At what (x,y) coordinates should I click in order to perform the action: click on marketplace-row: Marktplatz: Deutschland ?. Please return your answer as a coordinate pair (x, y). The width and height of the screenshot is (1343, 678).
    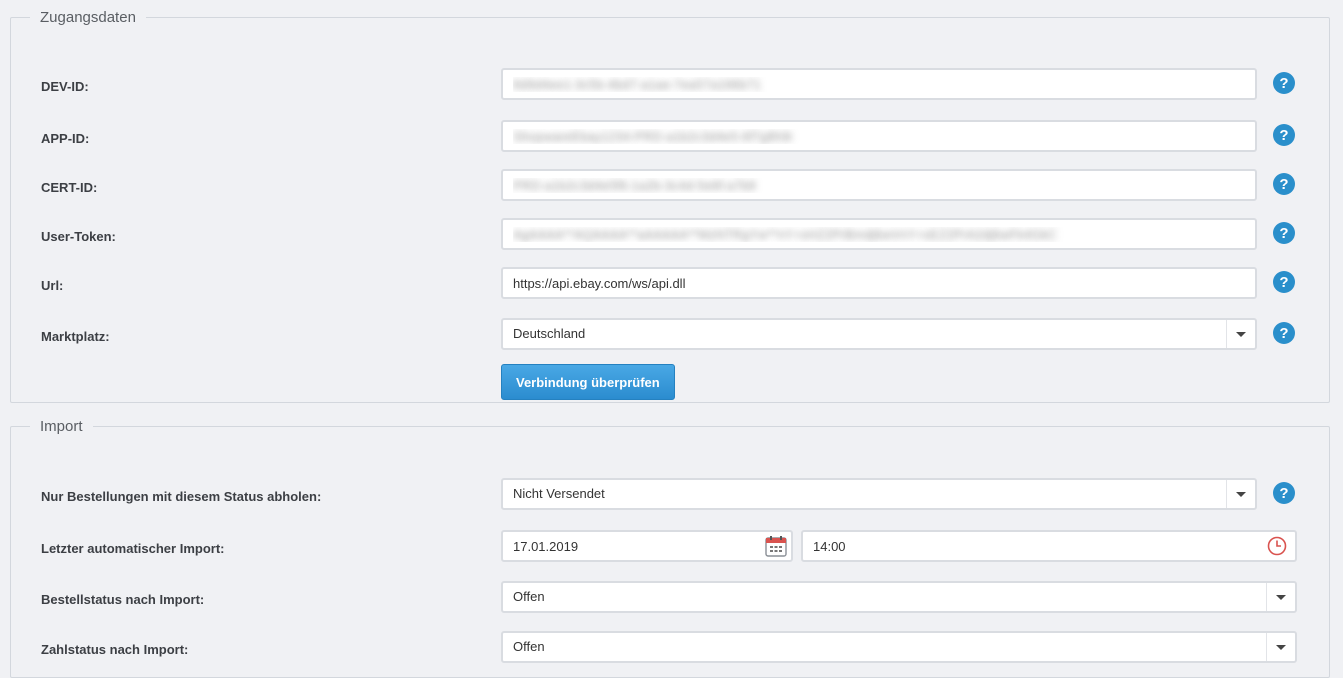
    Looking at the image, I should click on (670, 337).